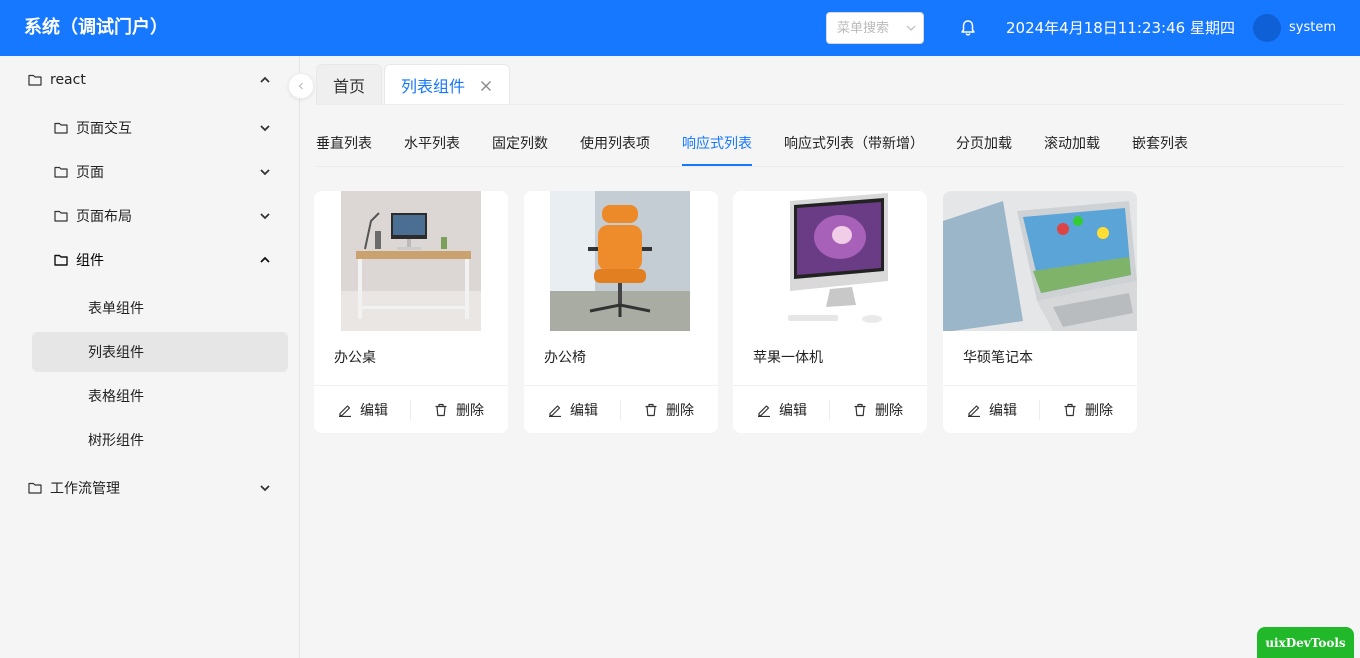  What do you see at coordinates (1072, 144) in the screenshot?
I see `tab-scroll-load: 滚动加载` at bounding box center [1072, 144].